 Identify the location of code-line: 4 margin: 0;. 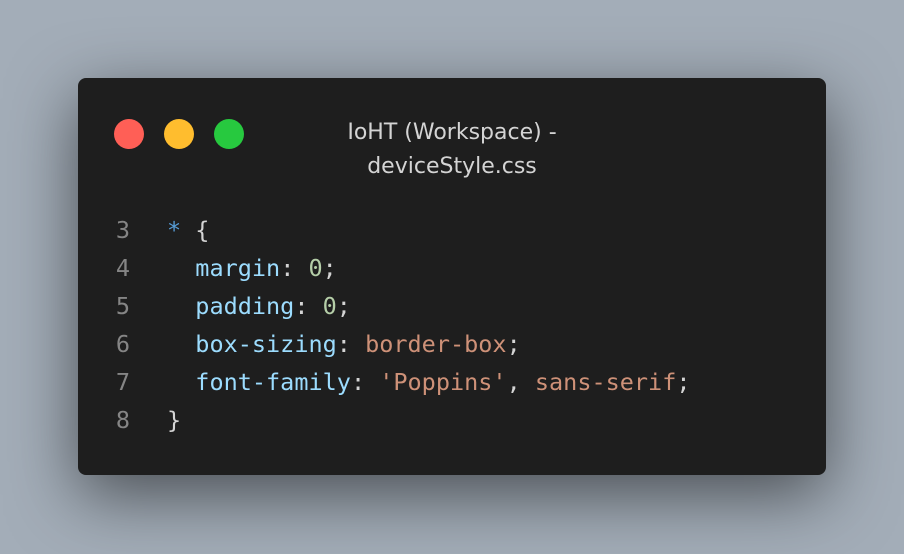
(452, 268).